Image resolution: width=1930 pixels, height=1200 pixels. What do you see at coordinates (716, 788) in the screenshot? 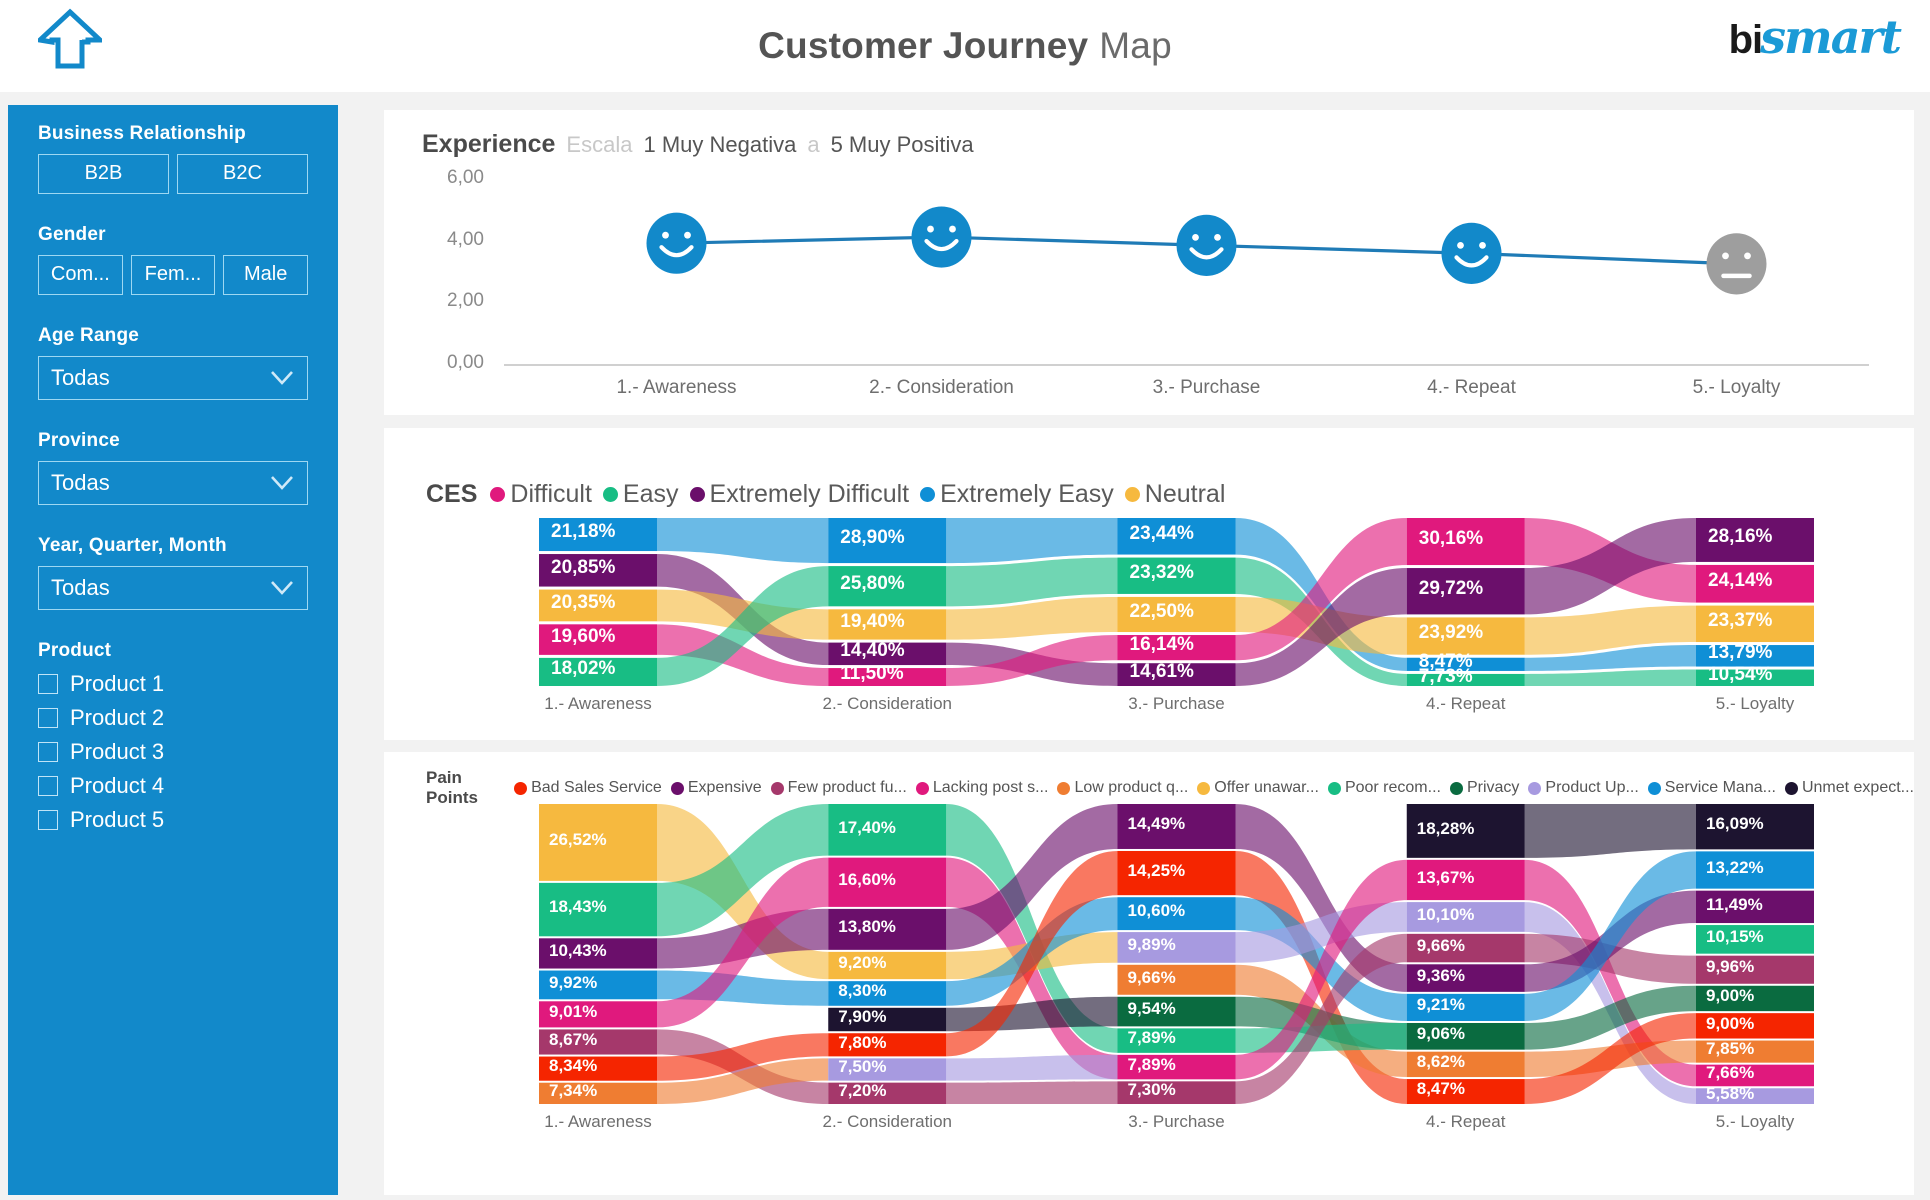
I see `pain-points-legend-item: Expensive` at bounding box center [716, 788].